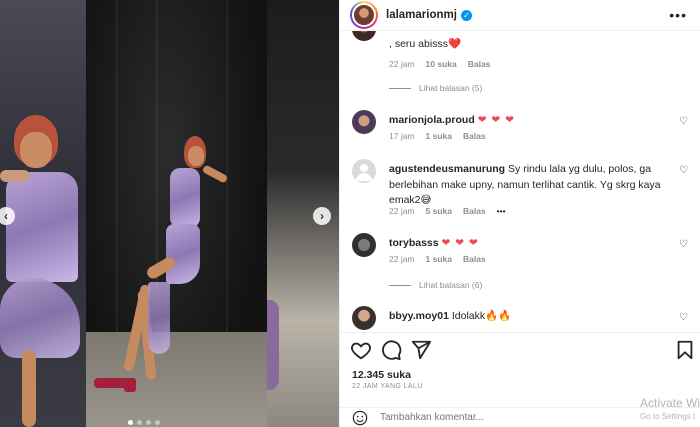 The width and height of the screenshot is (700, 427). I want to click on comment-likes: 10 suka, so click(441, 64).